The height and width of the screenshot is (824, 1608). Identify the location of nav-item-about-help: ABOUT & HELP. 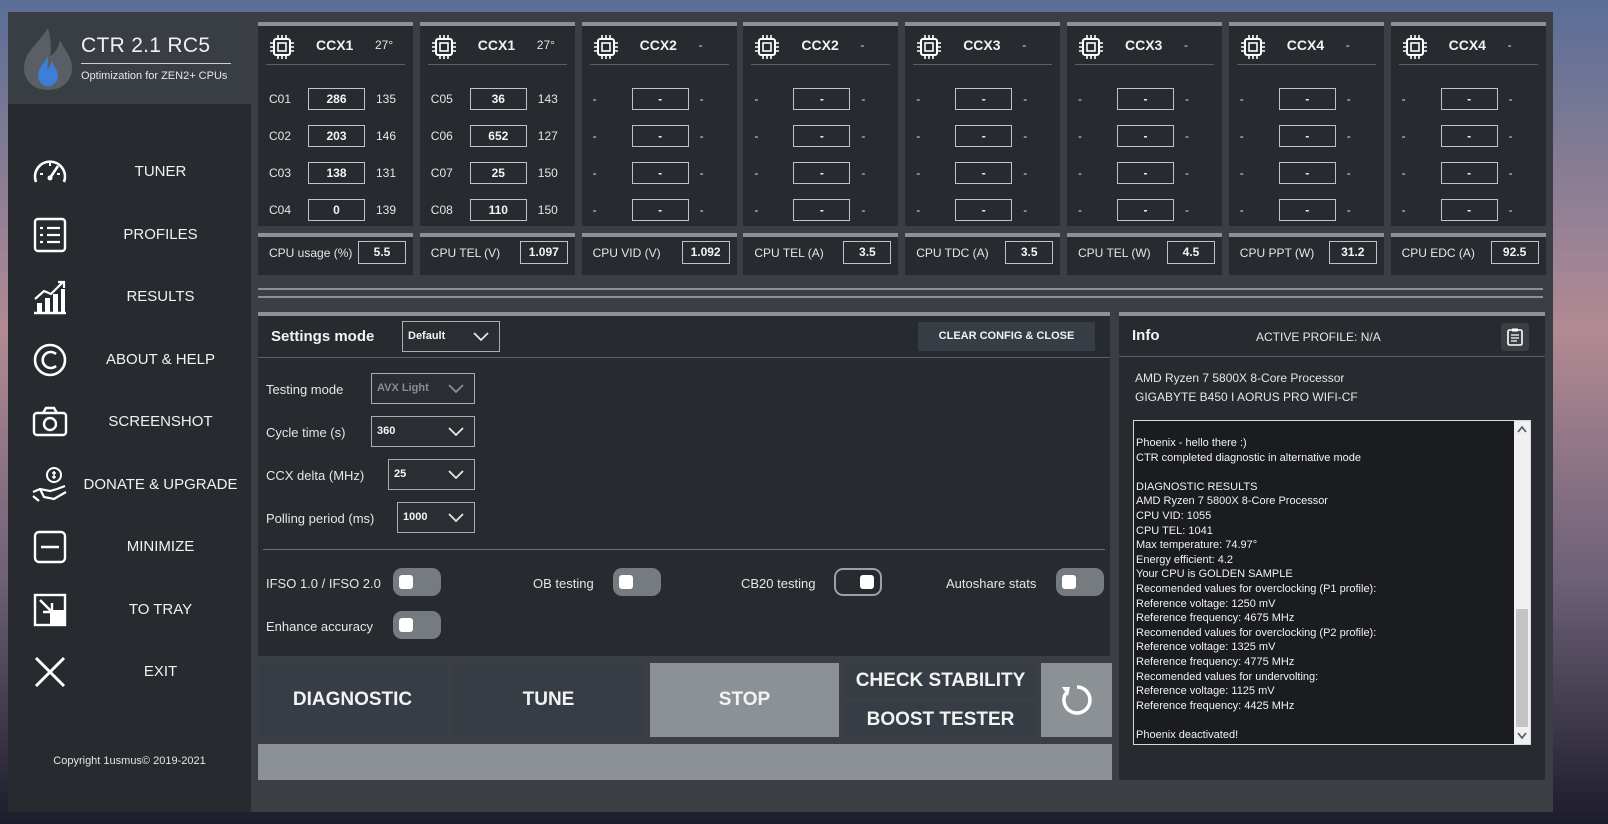
(129, 360).